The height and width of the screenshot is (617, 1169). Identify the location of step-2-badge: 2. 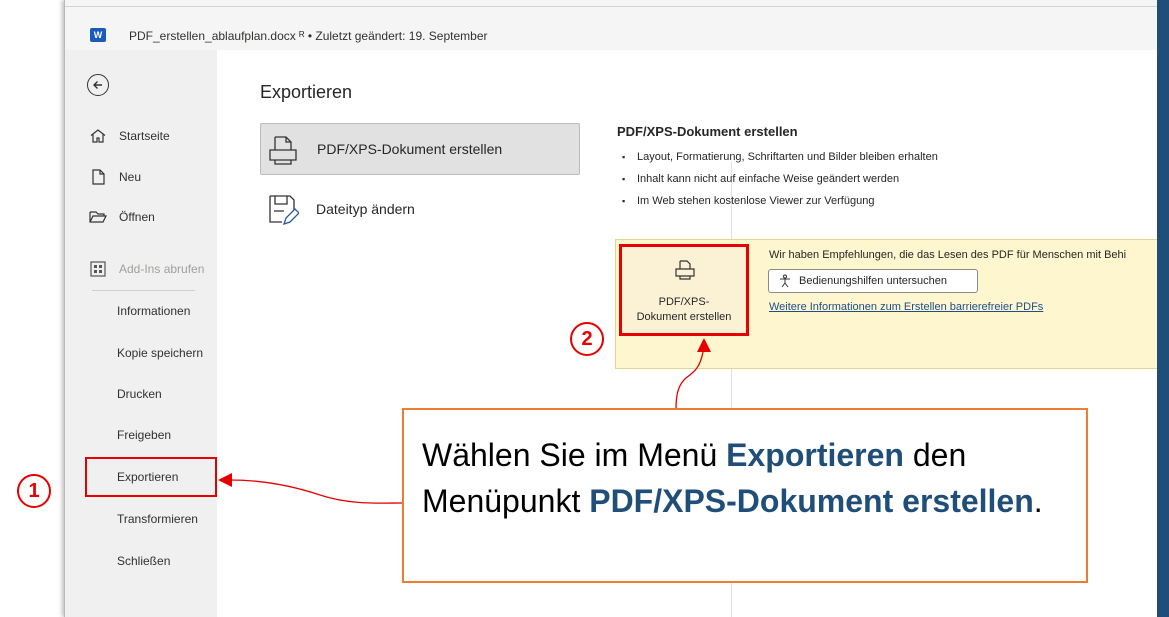
(587, 339).